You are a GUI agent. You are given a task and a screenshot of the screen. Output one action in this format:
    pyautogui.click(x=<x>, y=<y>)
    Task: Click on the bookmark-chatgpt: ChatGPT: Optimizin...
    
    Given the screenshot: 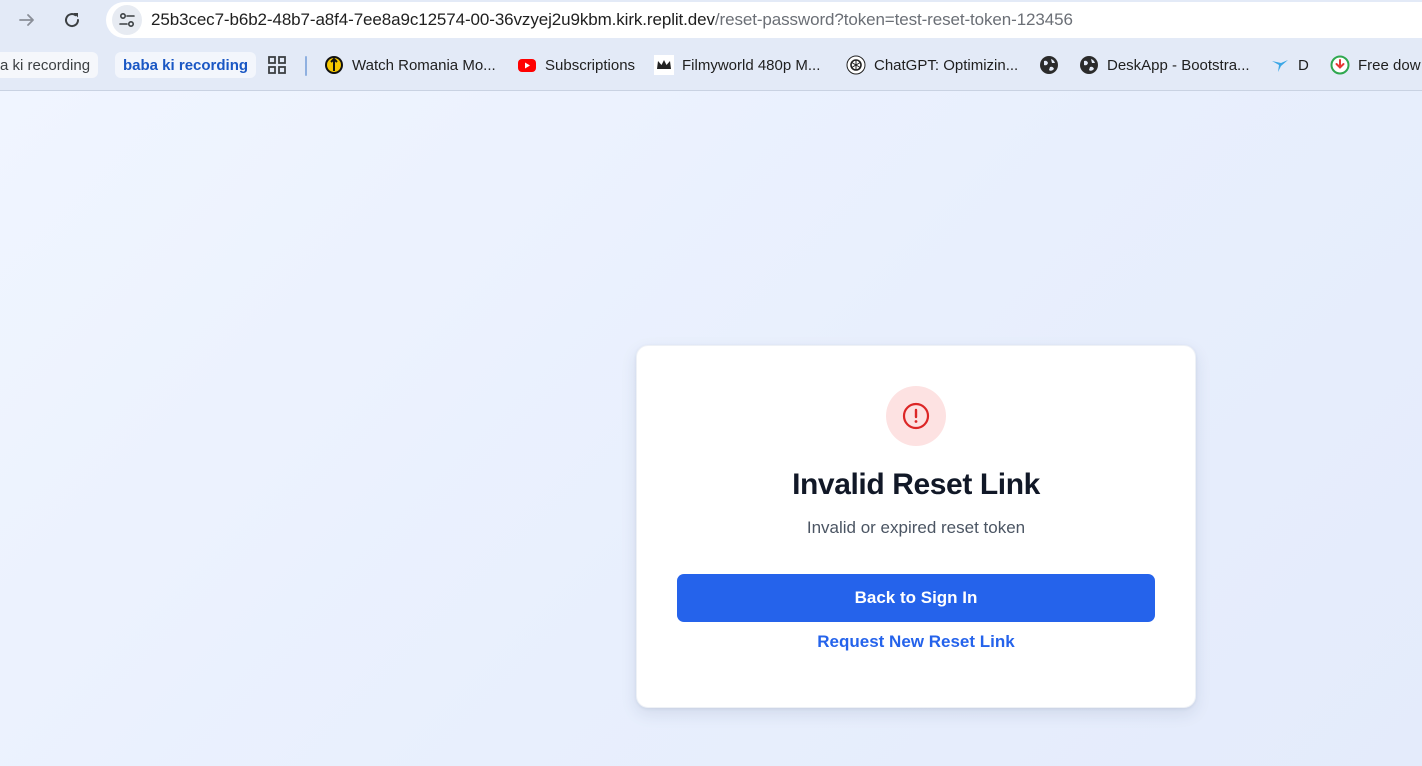 What is the action you would take?
    pyautogui.click(x=932, y=65)
    